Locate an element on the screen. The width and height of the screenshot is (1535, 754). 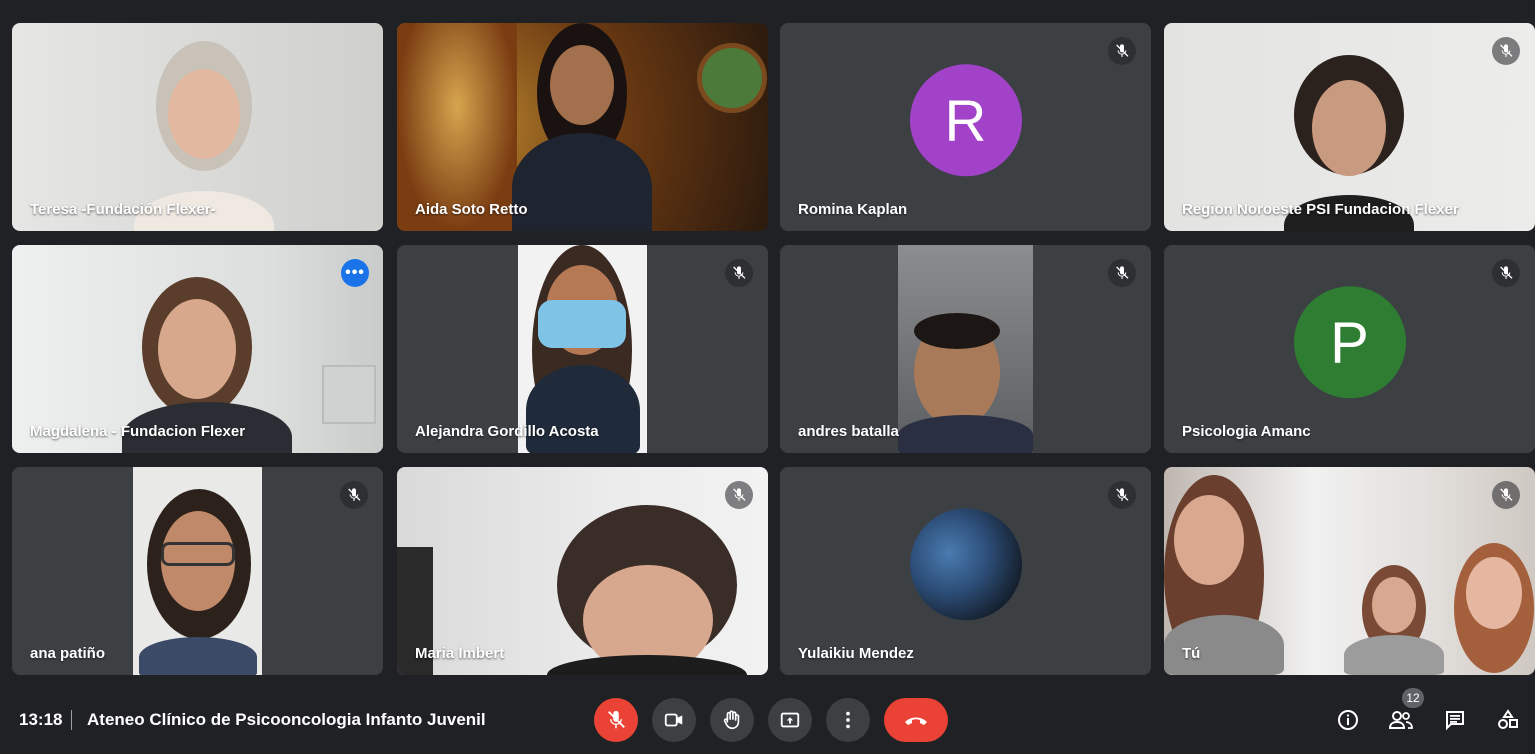
participants-button is located at coordinates (1401, 720).